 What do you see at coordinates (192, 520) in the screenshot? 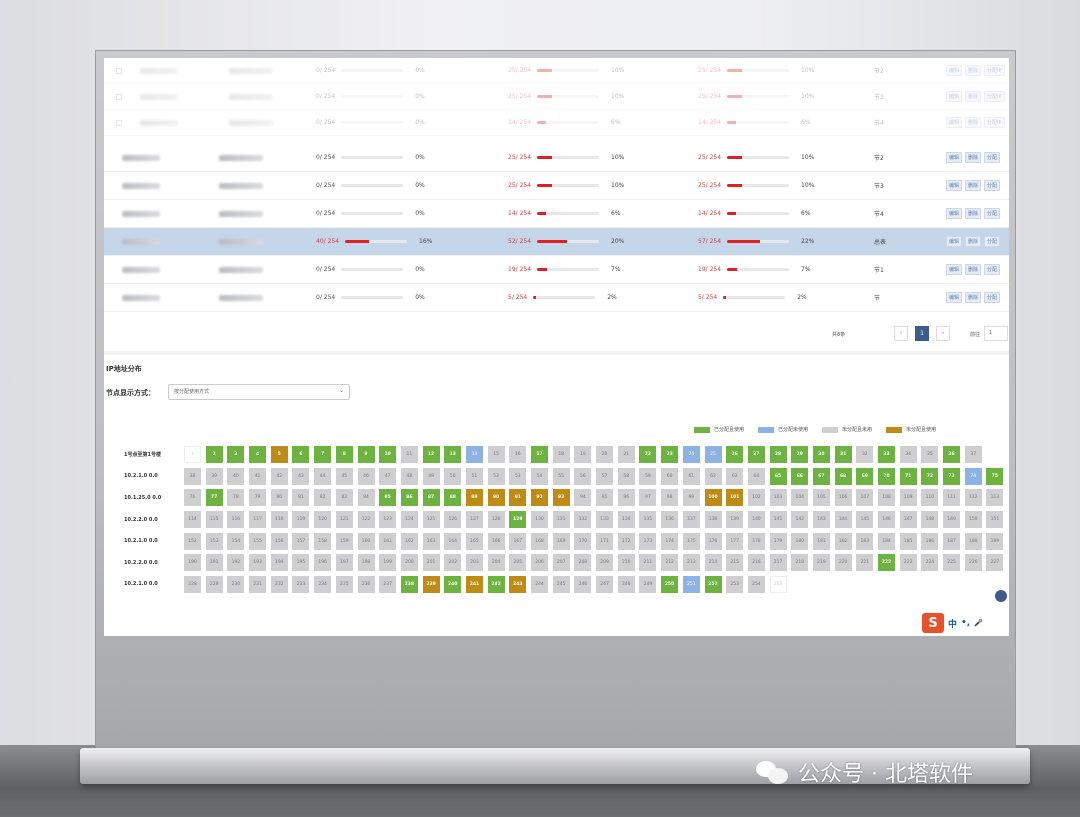
I see `ip-cell: 114` at bounding box center [192, 520].